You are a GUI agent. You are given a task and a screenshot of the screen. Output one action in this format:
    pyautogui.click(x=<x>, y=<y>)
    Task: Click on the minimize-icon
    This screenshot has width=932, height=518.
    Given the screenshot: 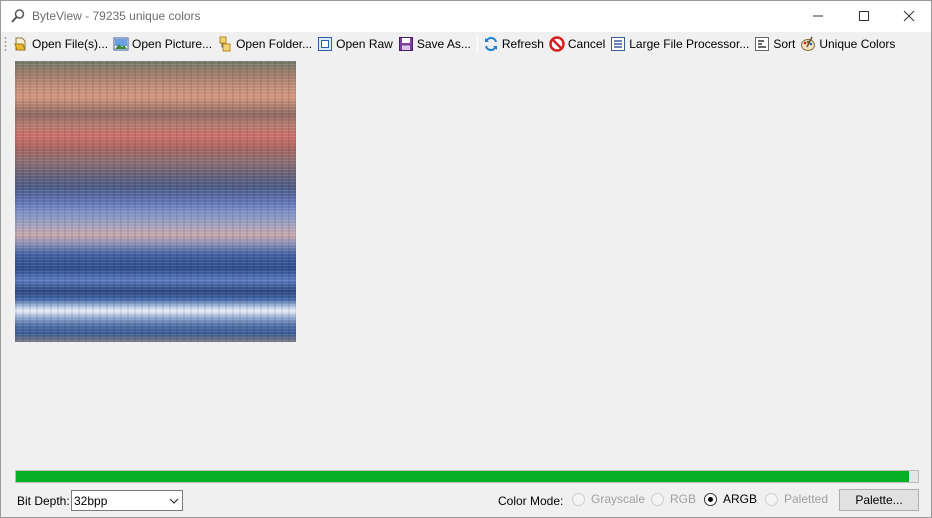 What is the action you would take?
    pyautogui.click(x=818, y=16)
    